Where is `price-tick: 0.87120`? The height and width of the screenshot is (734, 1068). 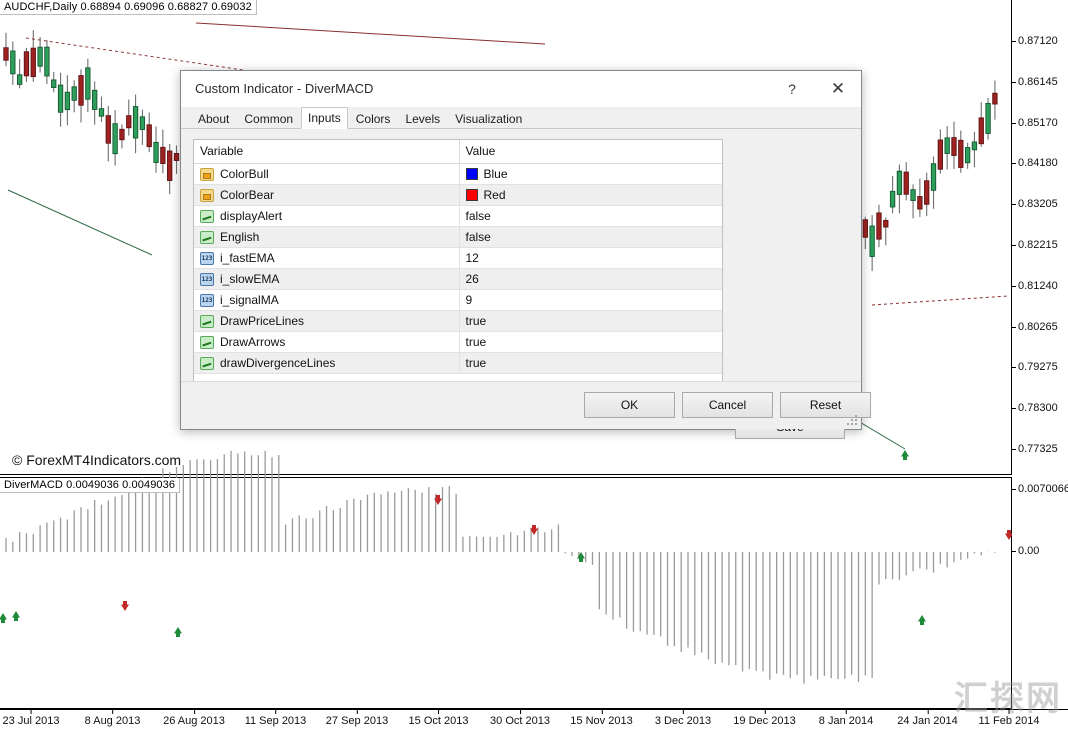
price-tick: 0.87120 is located at coordinates (1035, 41).